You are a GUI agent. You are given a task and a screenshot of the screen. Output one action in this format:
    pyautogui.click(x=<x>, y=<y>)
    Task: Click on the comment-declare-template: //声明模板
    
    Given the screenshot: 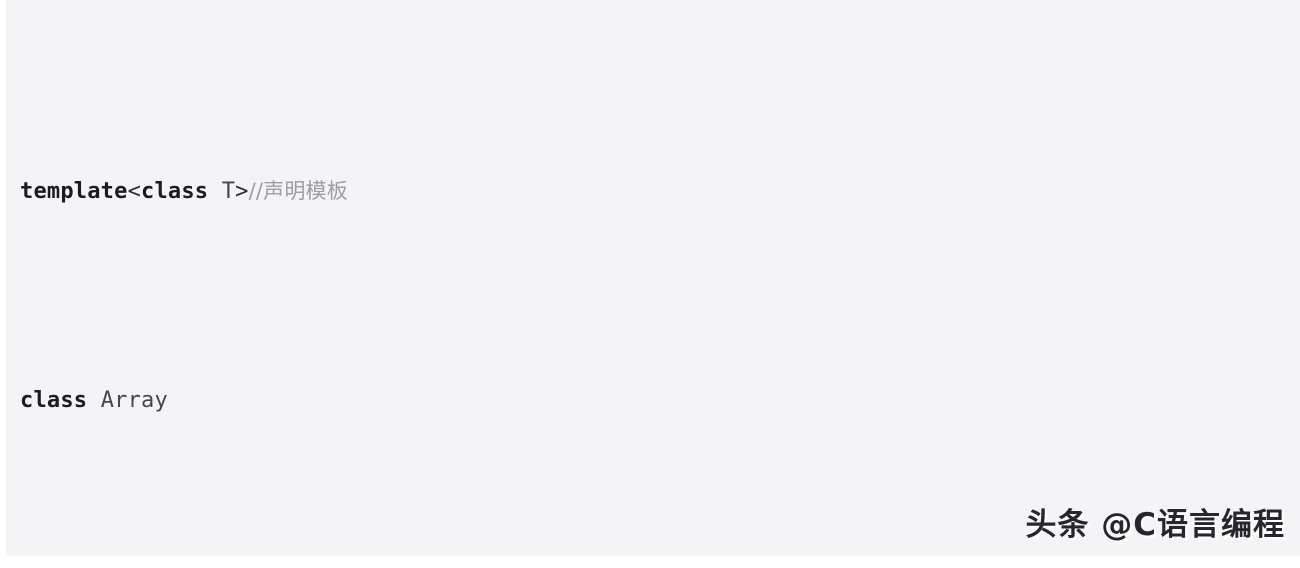 What is the action you would take?
    pyautogui.click(x=298, y=191)
    